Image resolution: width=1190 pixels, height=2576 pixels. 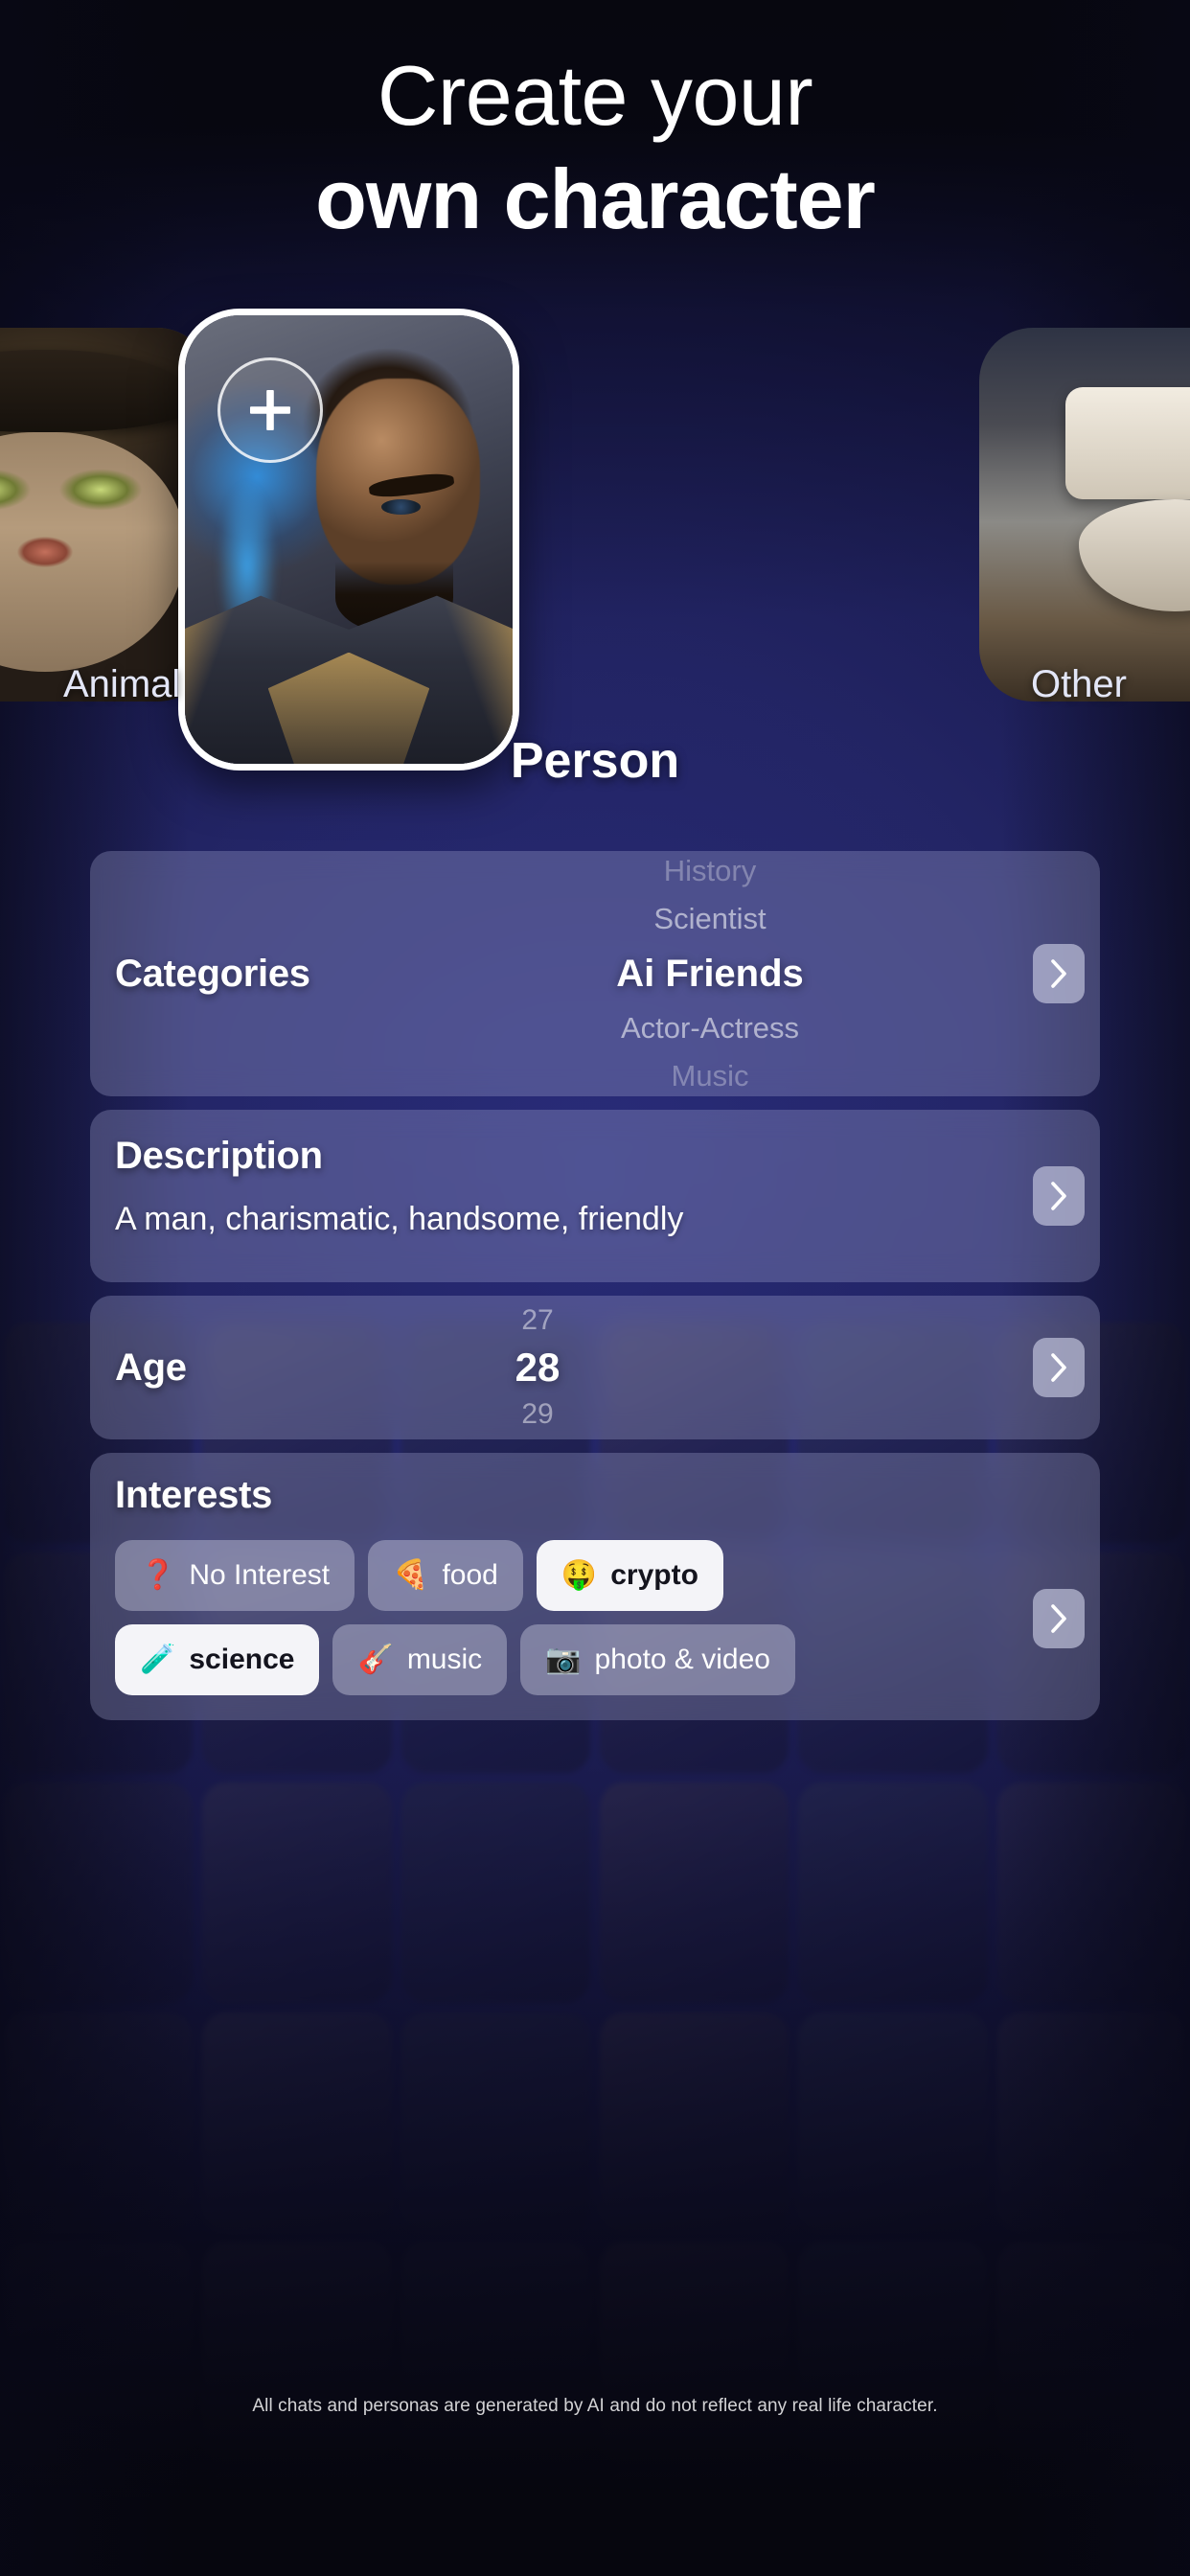 I want to click on interest-chip-label: photo & video, so click(x=682, y=1659).